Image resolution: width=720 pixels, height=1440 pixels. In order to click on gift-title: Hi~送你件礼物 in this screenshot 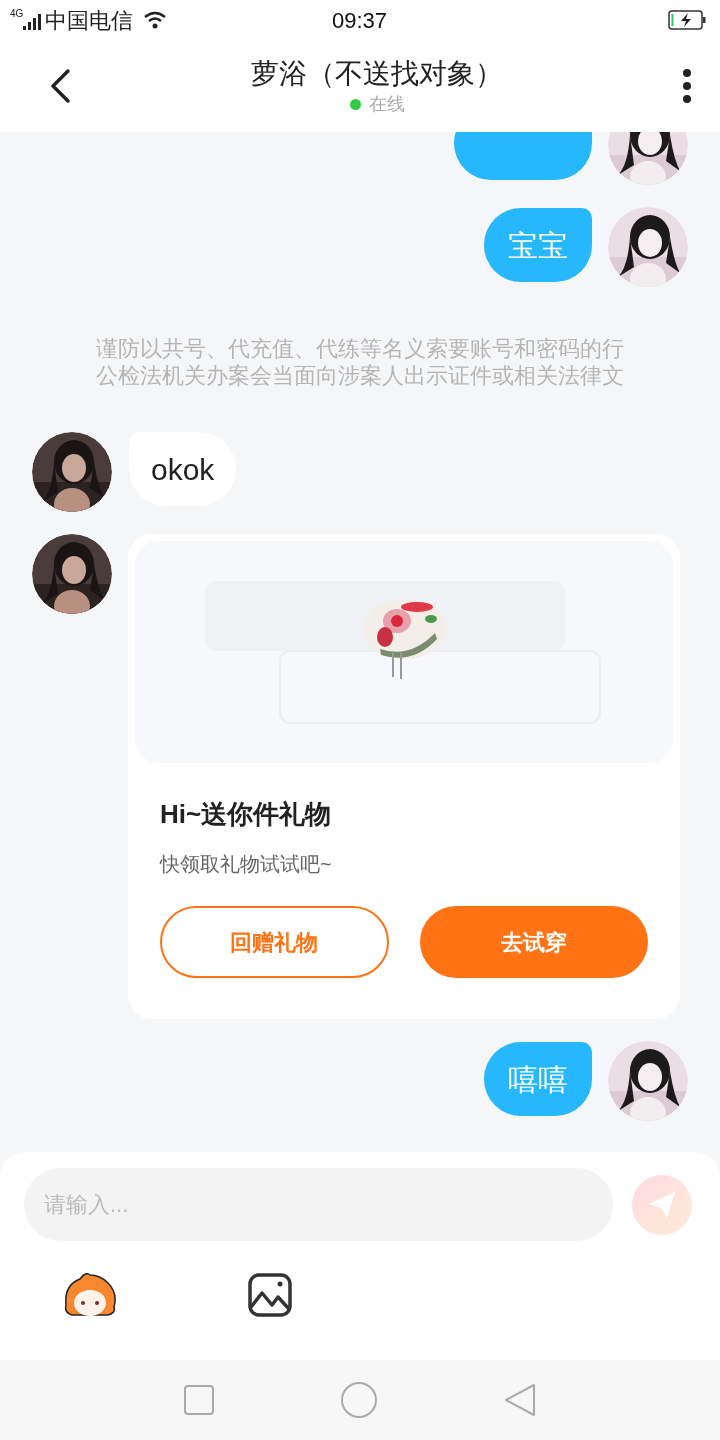, I will do `click(246, 814)`.